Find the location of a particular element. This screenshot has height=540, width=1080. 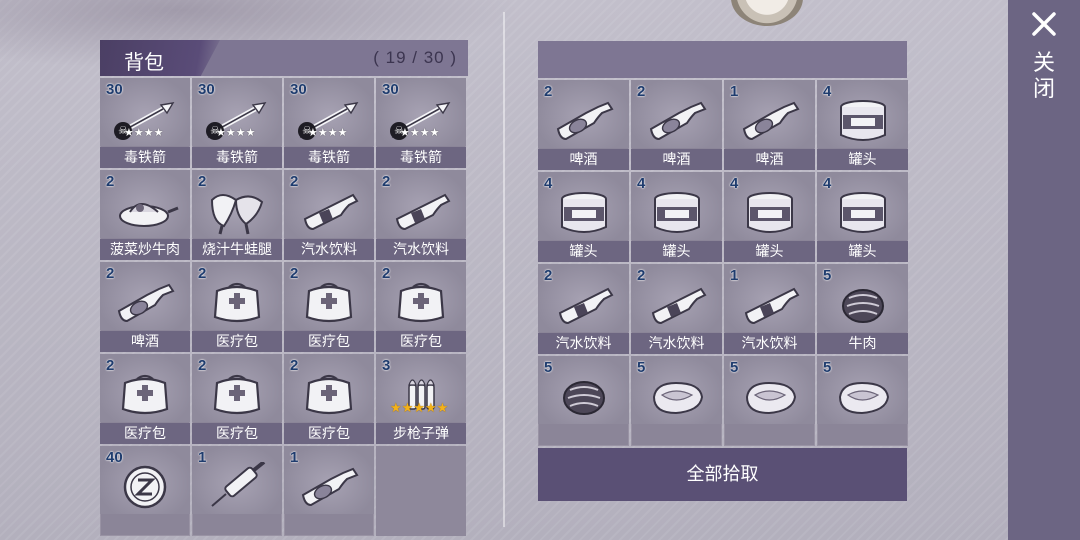

coin-icon is located at coordinates (145, 487).